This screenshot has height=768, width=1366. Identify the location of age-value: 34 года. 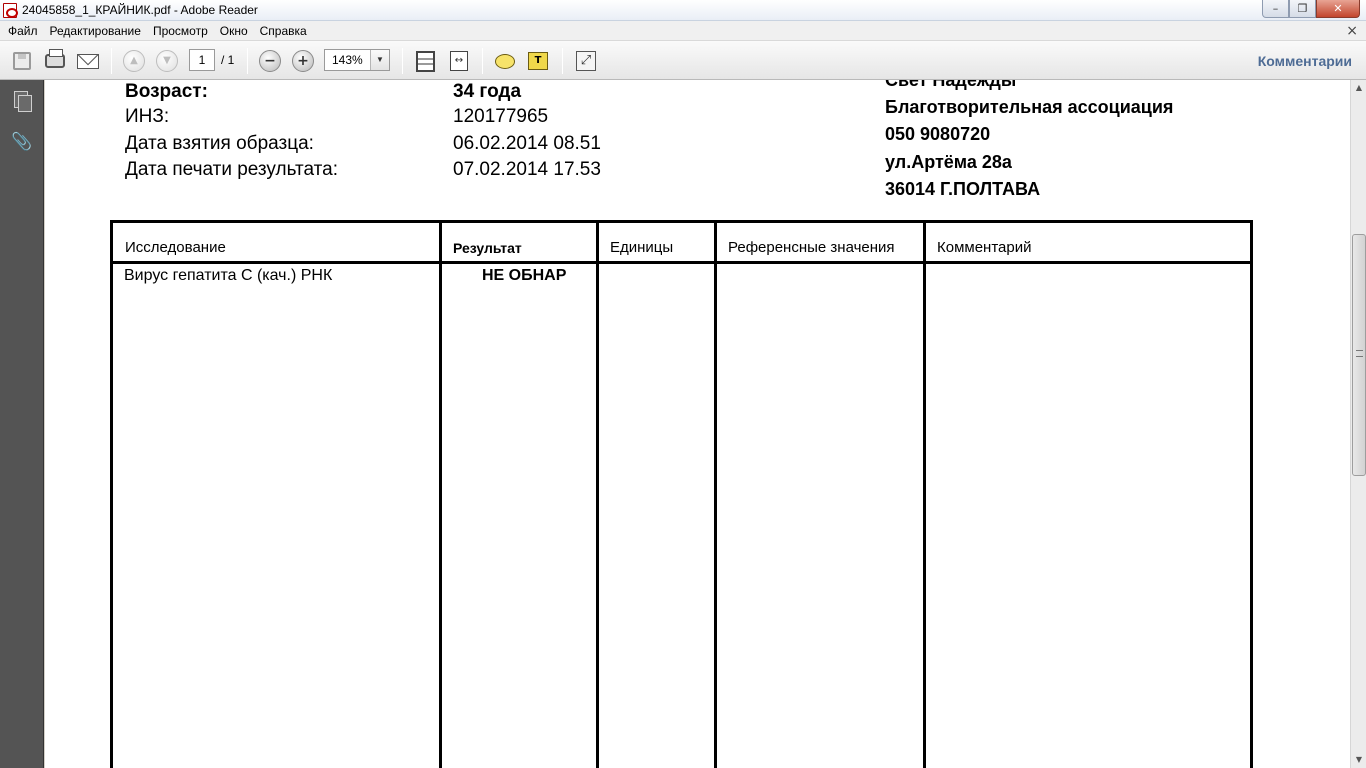
(487, 91).